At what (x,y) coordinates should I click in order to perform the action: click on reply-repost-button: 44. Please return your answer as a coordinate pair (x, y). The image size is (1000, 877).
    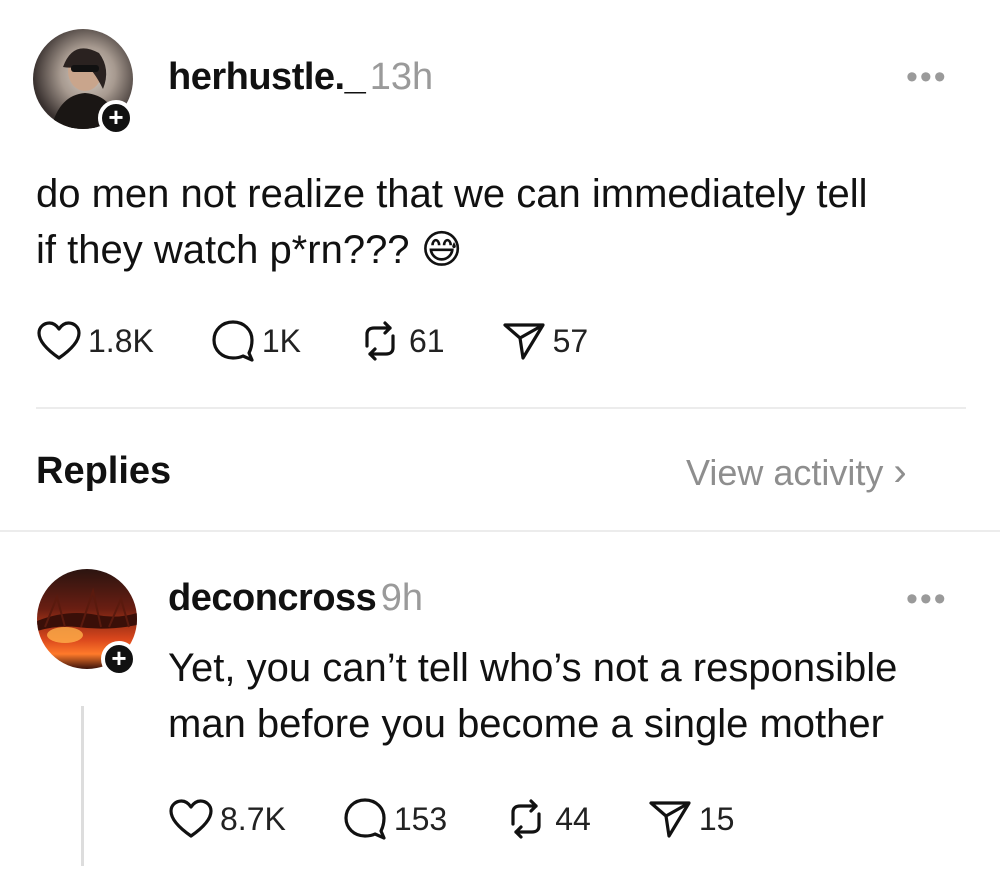
    Looking at the image, I should click on (547, 819).